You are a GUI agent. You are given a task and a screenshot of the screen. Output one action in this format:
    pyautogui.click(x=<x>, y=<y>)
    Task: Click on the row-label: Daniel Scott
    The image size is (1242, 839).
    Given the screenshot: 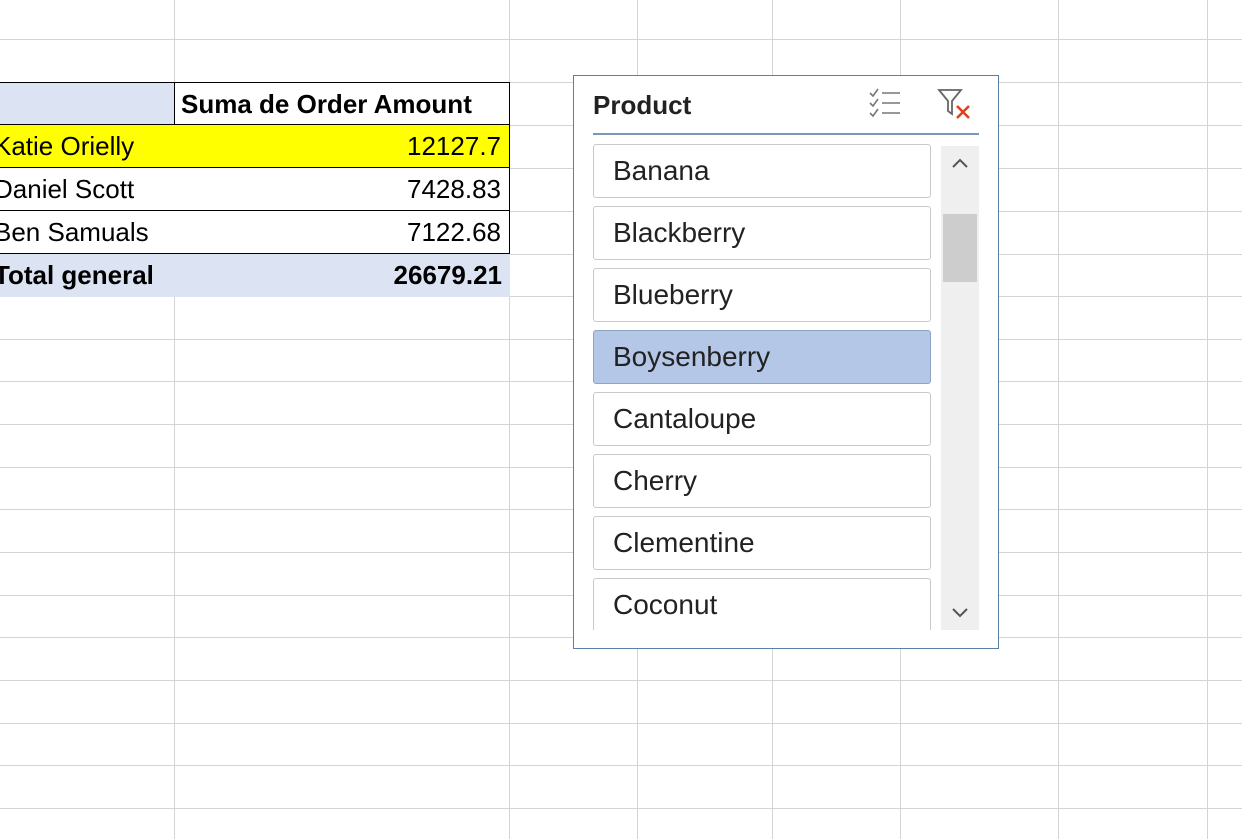 What is the action you would take?
    pyautogui.click(x=67, y=189)
    